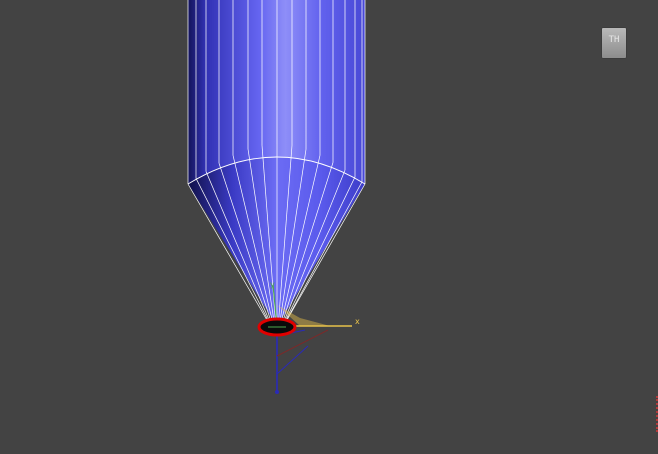 This screenshot has width=658, height=454. What do you see at coordinates (276, 241) in the screenshot?
I see `cone-body` at bounding box center [276, 241].